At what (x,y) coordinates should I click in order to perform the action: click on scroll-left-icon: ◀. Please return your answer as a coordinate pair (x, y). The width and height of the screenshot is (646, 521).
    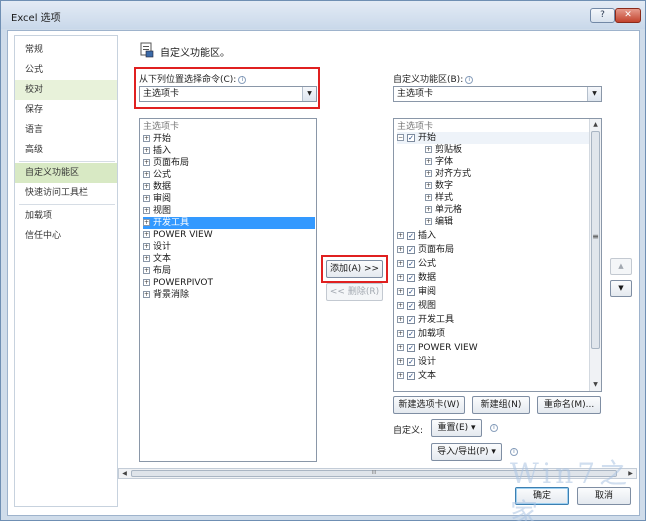
    Looking at the image, I should click on (124, 473).